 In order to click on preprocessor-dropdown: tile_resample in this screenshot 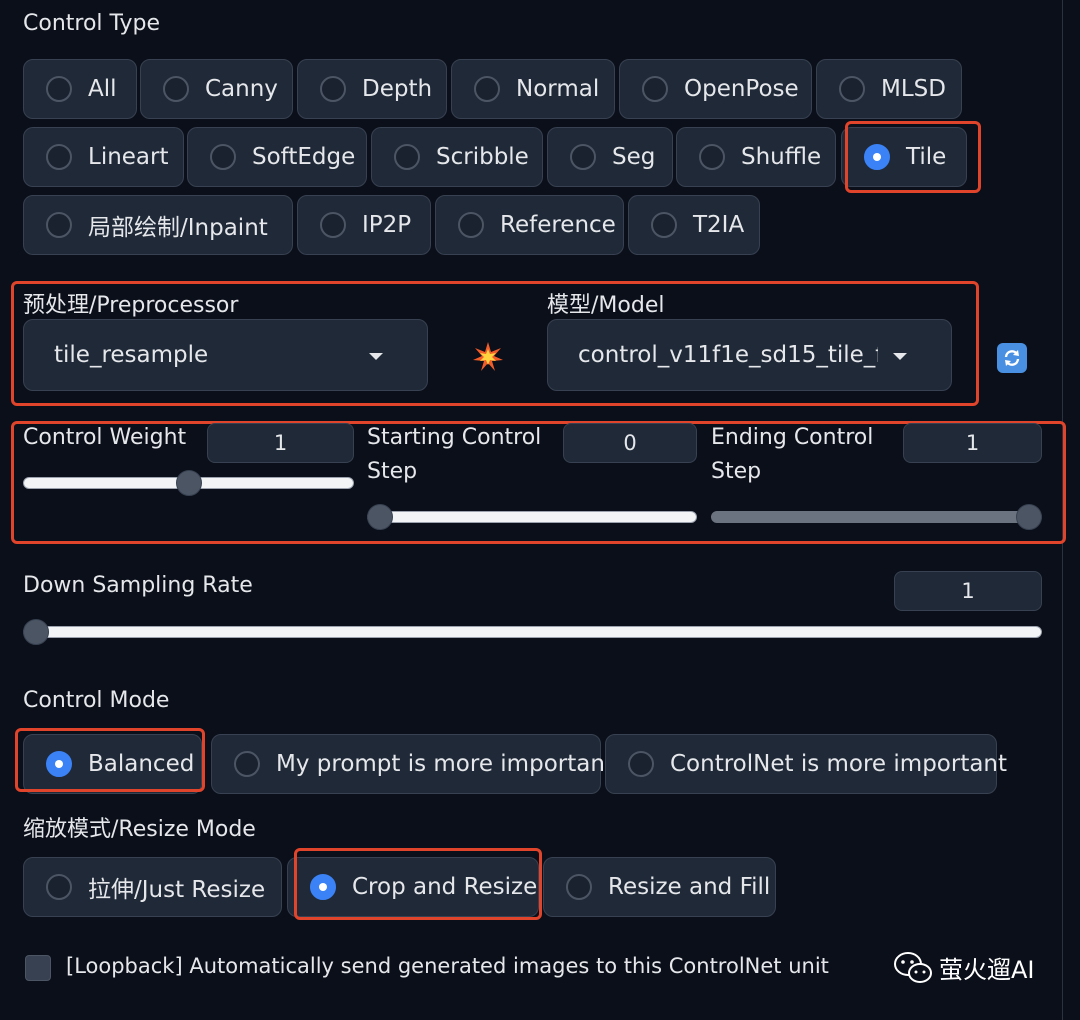, I will do `click(225, 355)`.